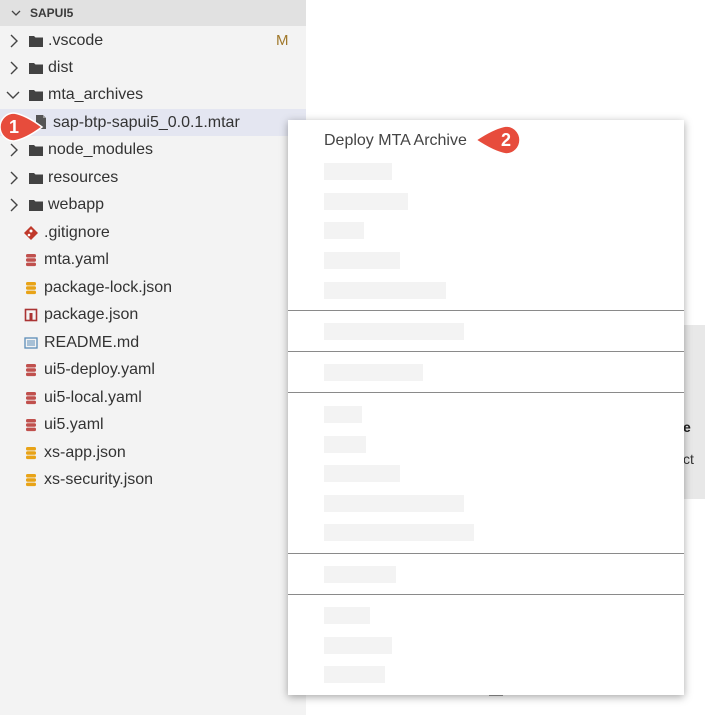 This screenshot has height=715, width=705. Describe the element at coordinates (60, 67) in the screenshot. I see `tree-item-label: dist` at that location.